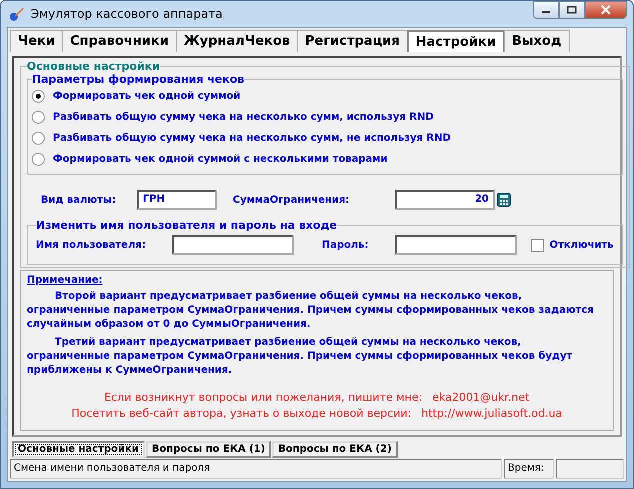 This screenshot has width=634, height=489. I want to click on note-paragraph: Второй вариант предусматривает разбиение общей суммы на несколько чеков, ограниченные параметром СуммаОграничения. Причем суммы сформированных чеков задаются случайным образом от 0 до СуммыОграничения., so click(311, 311).